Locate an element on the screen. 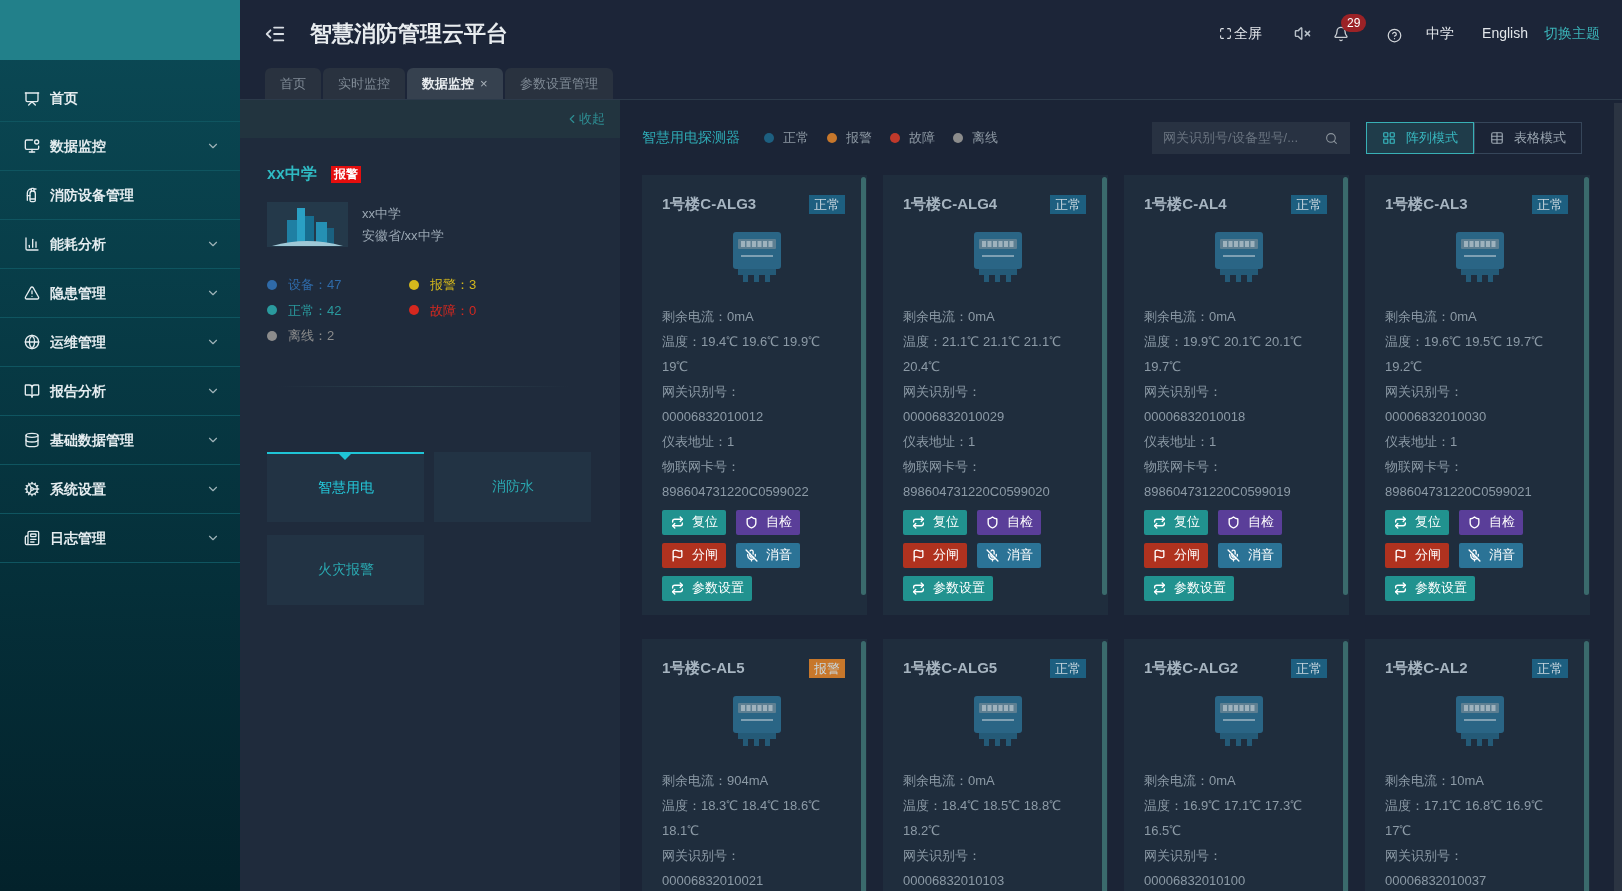  language-link: English is located at coordinates (1505, 33).